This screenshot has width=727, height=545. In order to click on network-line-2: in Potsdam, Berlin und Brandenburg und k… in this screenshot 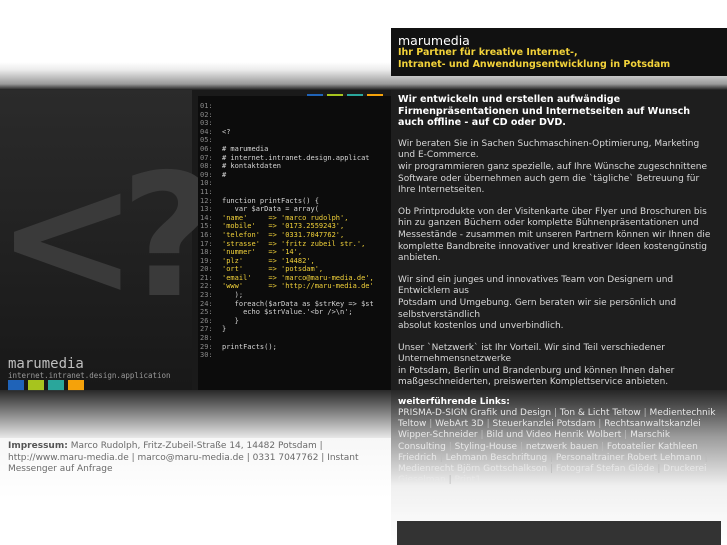, I will do `click(536, 376)`.